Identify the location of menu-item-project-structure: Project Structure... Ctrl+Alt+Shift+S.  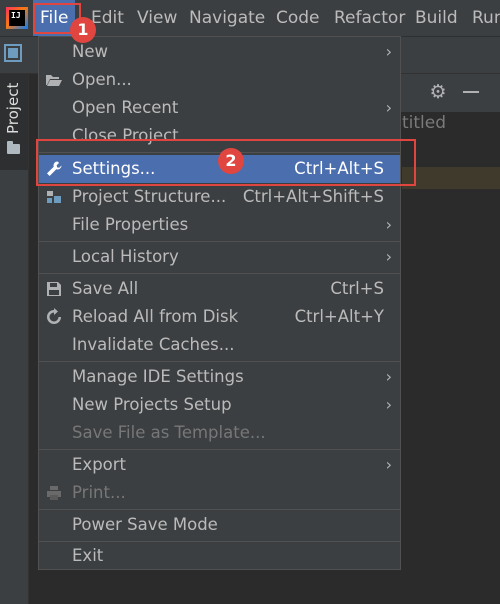
(219, 197).